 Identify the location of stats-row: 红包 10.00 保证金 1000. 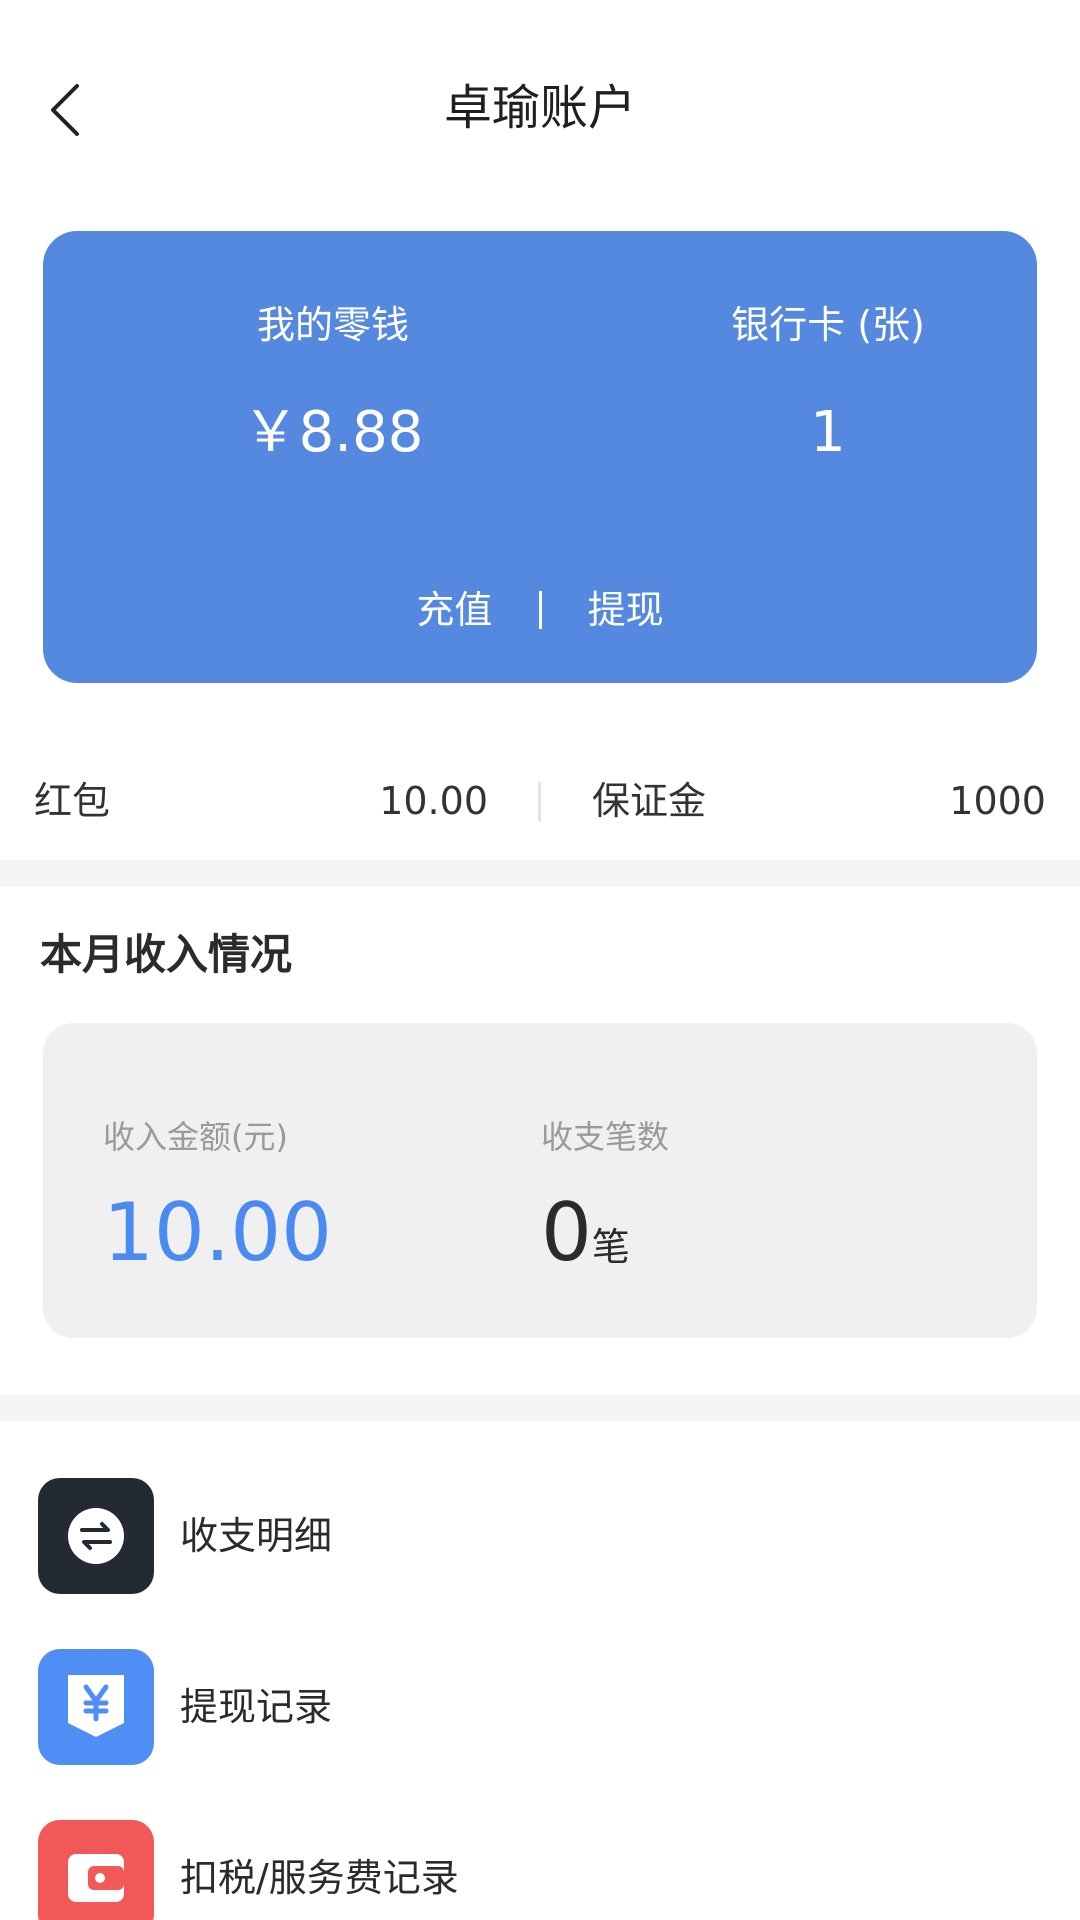
(540, 800).